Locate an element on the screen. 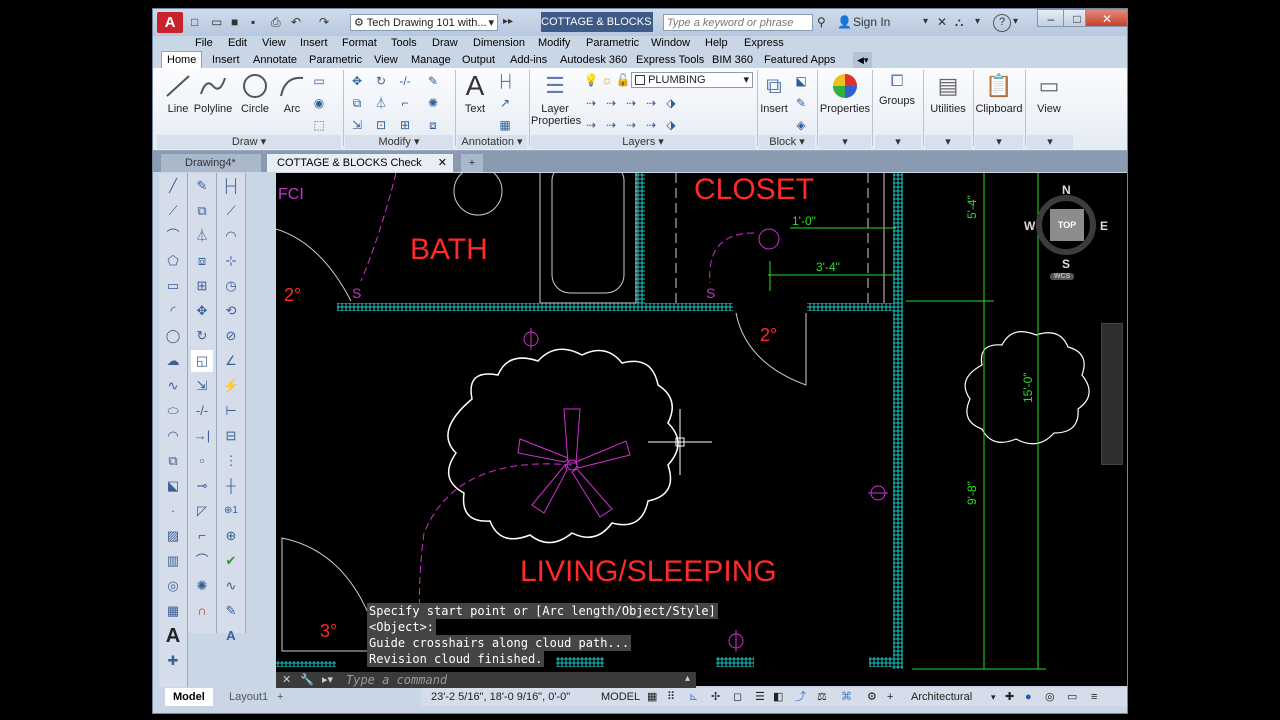 The height and width of the screenshot is (720, 1280). new-icon: □ is located at coordinates (194, 22).